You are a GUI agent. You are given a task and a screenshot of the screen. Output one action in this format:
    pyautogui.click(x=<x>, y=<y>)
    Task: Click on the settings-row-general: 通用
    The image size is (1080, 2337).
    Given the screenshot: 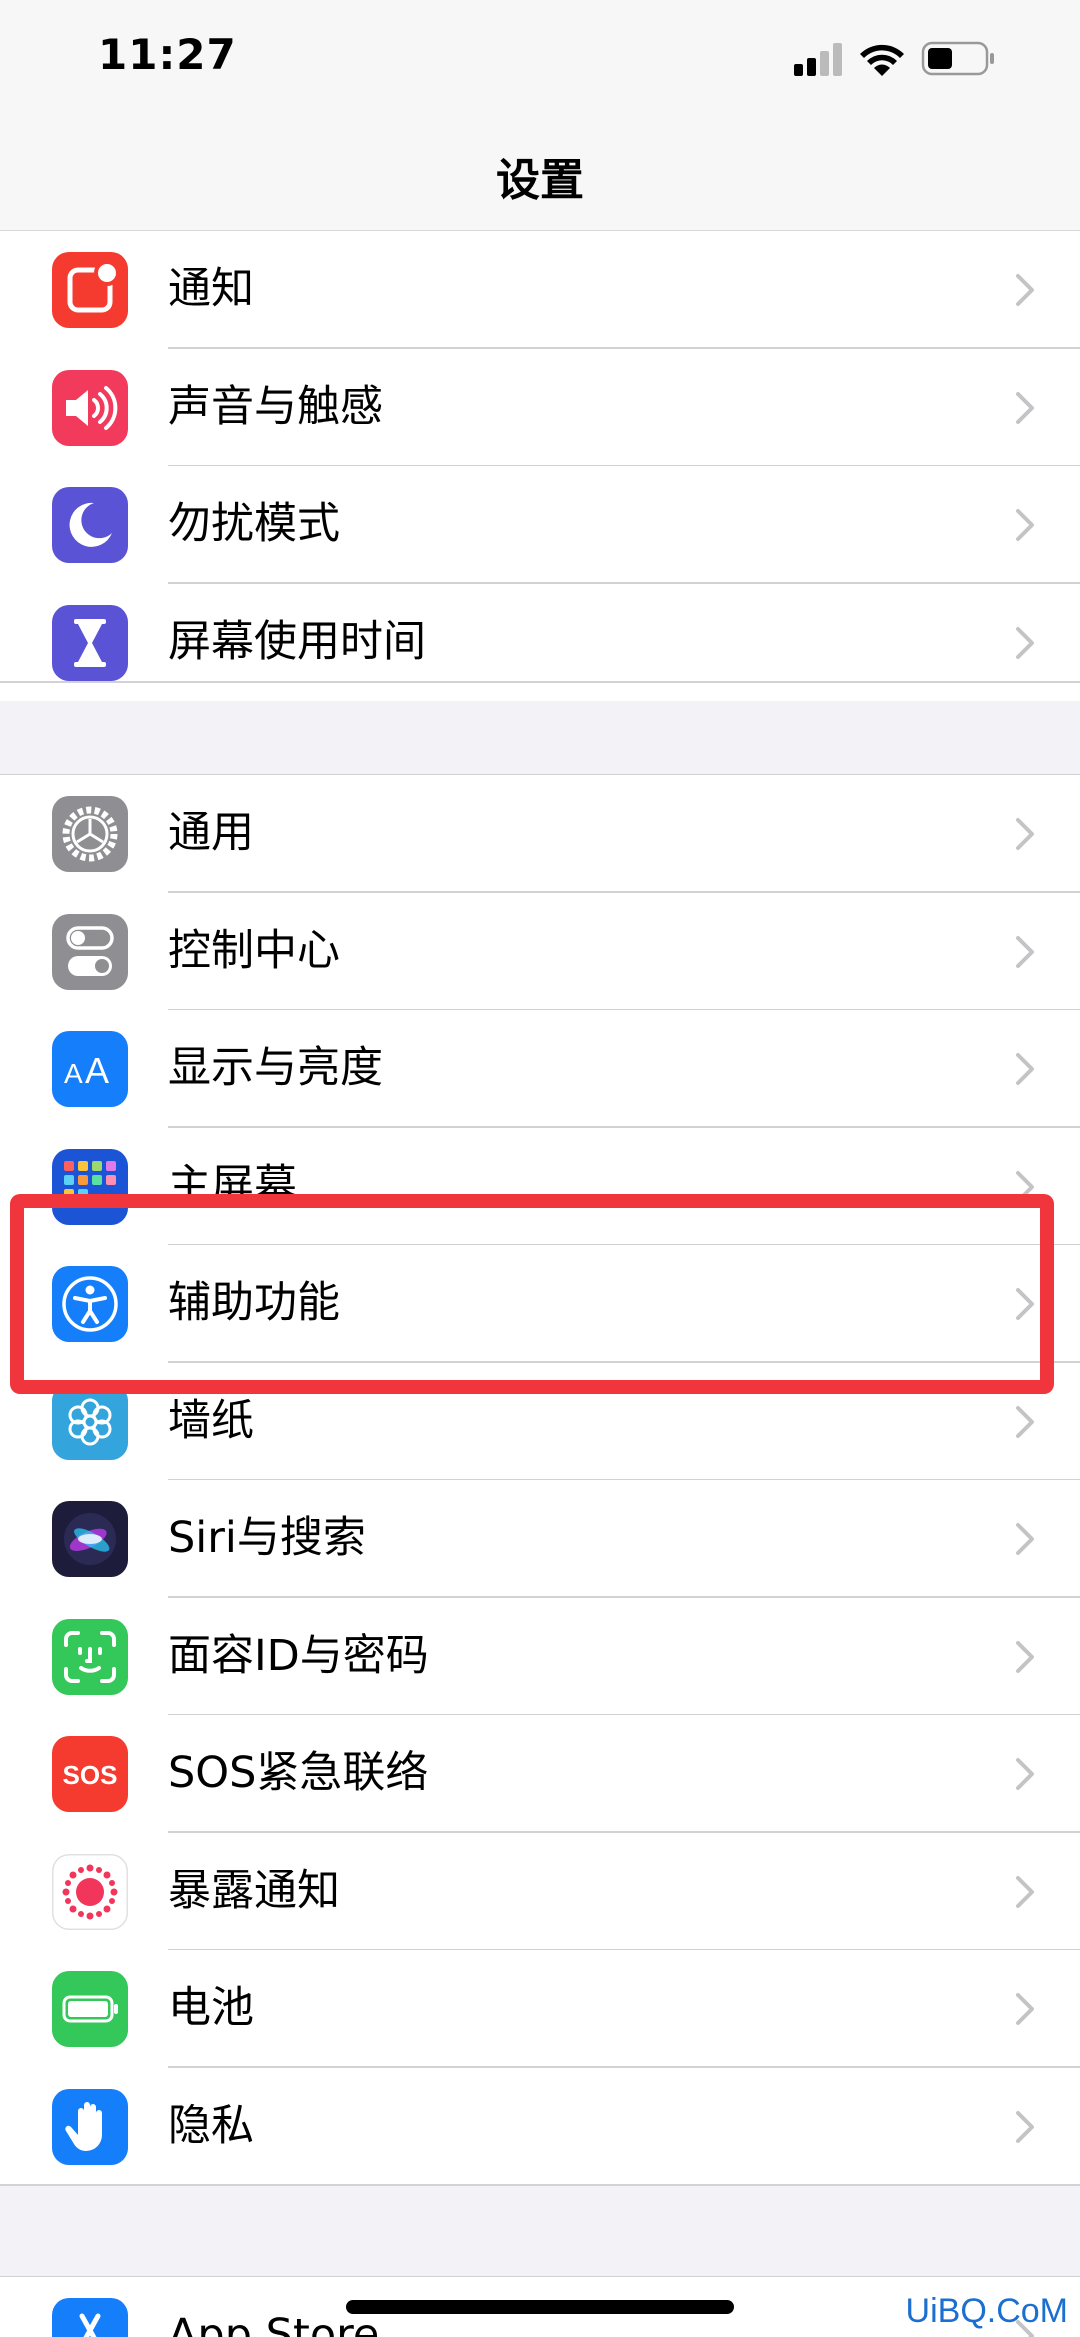 What is the action you would take?
    pyautogui.click(x=540, y=834)
    